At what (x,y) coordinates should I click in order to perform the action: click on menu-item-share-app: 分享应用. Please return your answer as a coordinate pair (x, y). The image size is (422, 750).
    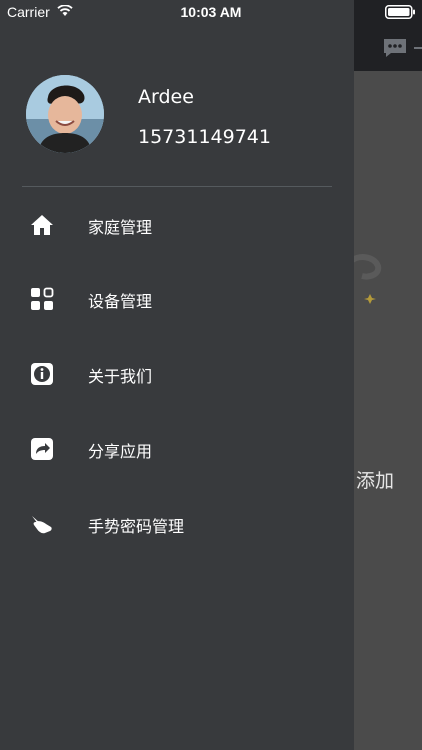
    Looking at the image, I should click on (177, 449).